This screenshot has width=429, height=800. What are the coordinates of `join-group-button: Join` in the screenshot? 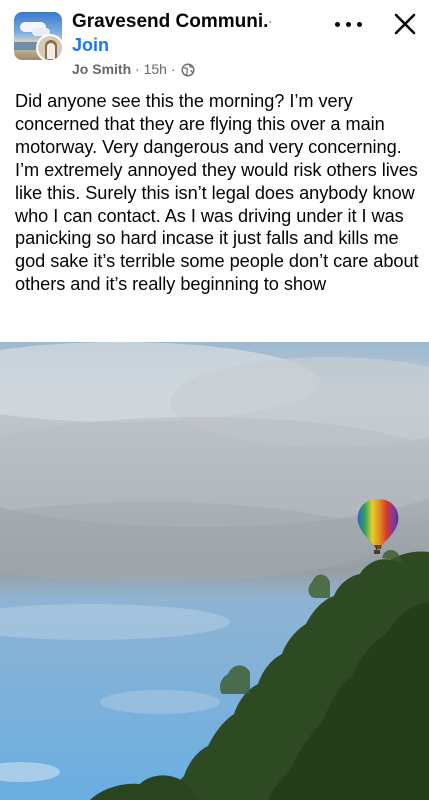 It's located at (90, 45).